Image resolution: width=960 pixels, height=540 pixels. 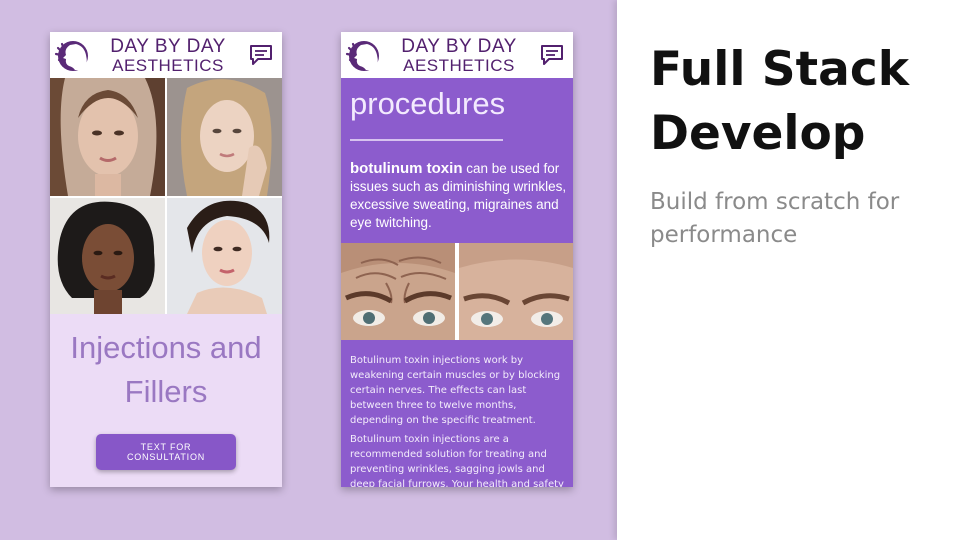 I want to click on model-photo-grid, so click(x=166, y=196).